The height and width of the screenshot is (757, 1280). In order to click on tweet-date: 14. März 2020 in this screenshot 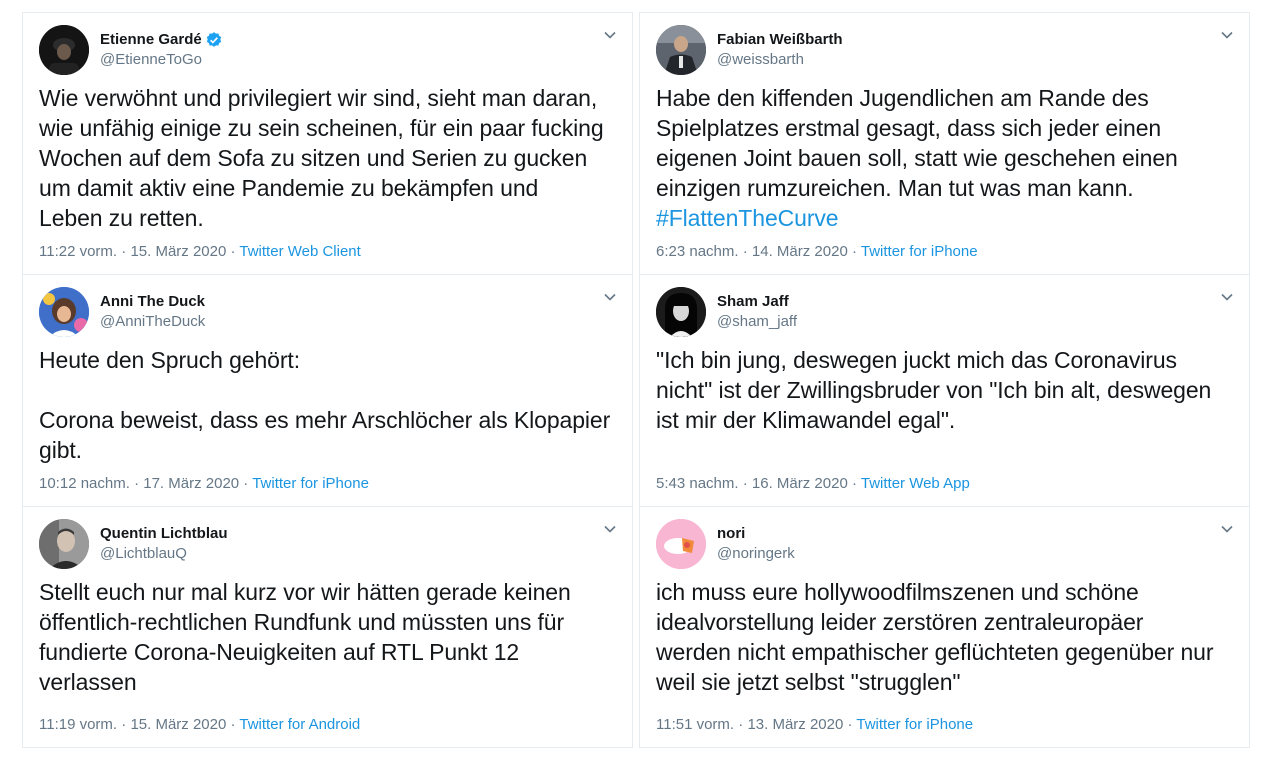, I will do `click(800, 251)`.